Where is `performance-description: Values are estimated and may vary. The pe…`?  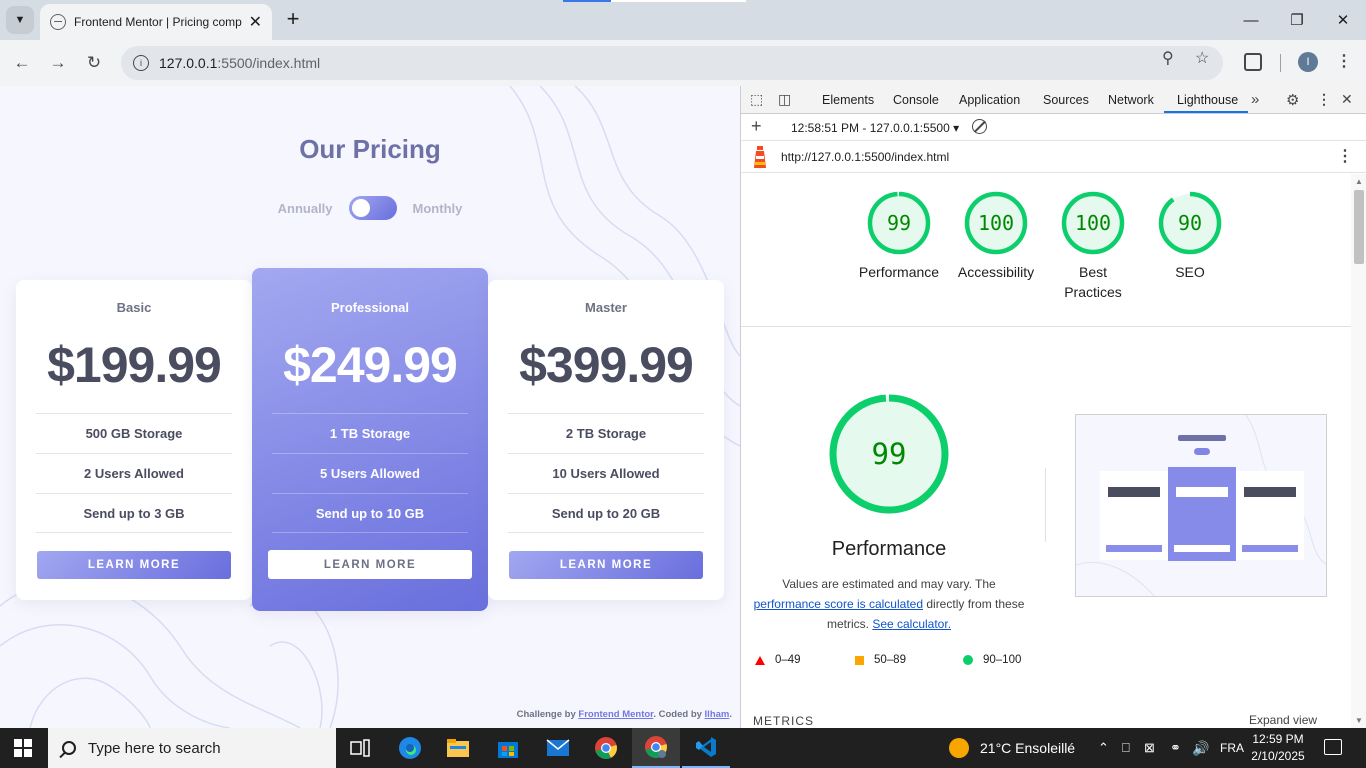 performance-description: Values are estimated and may vary. The pe… is located at coordinates (889, 604).